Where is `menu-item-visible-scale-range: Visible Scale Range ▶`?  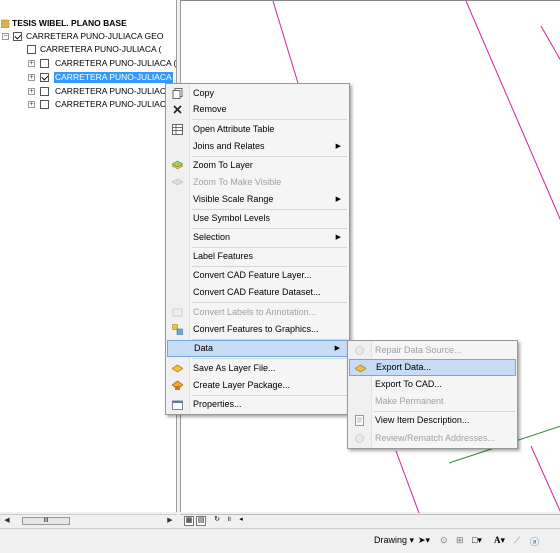
menu-item-visible-scale-range: Visible Scale Range ▶ is located at coordinates (257, 199).